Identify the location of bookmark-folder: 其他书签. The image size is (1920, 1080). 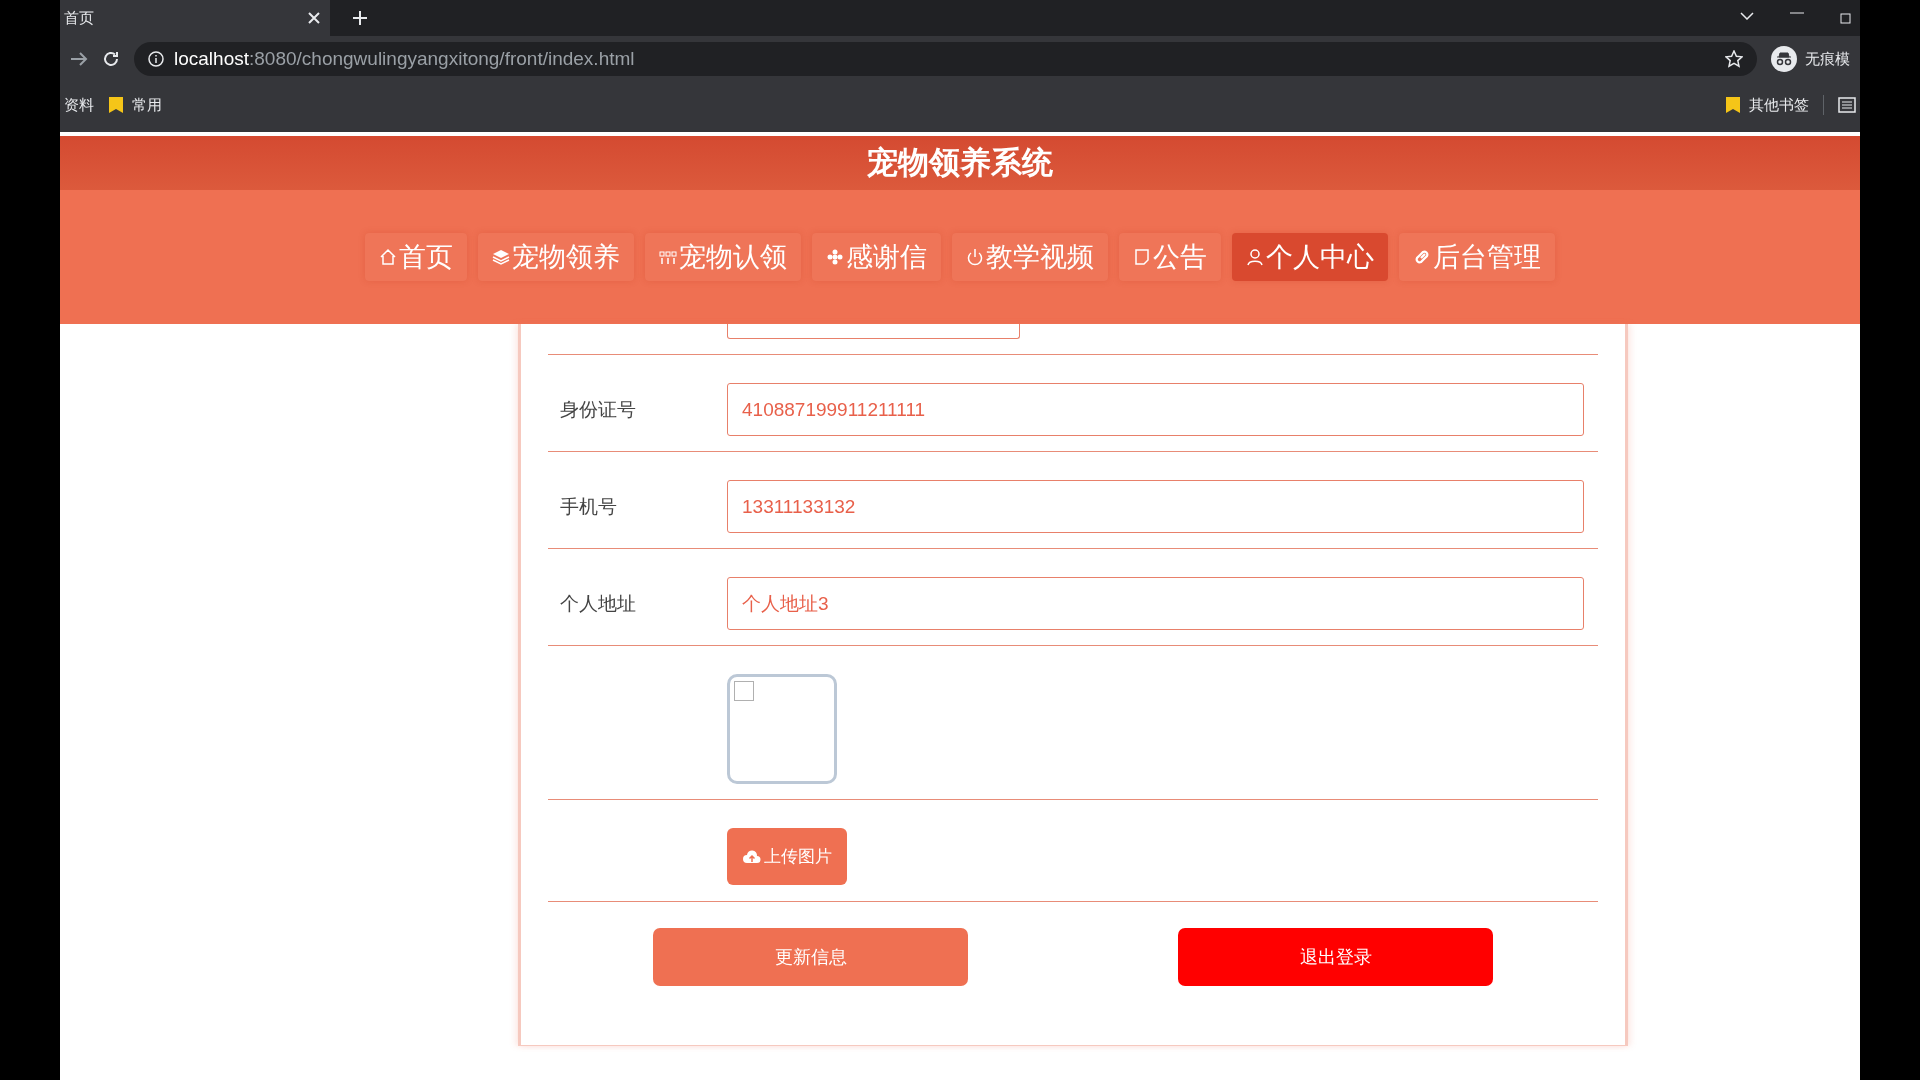
(1779, 105).